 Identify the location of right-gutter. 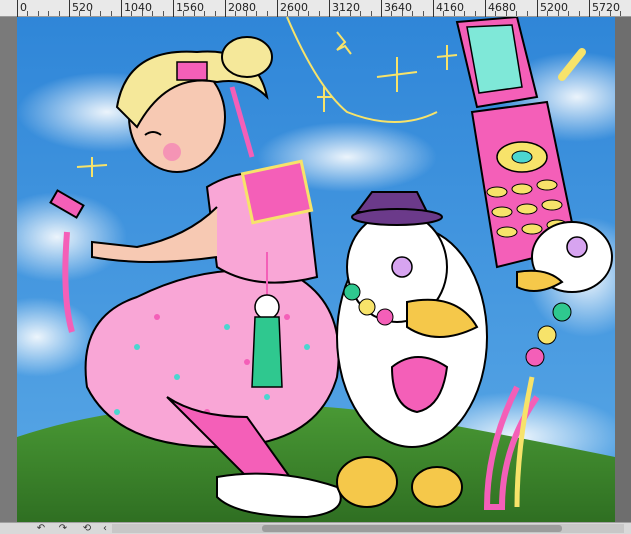
(623, 269).